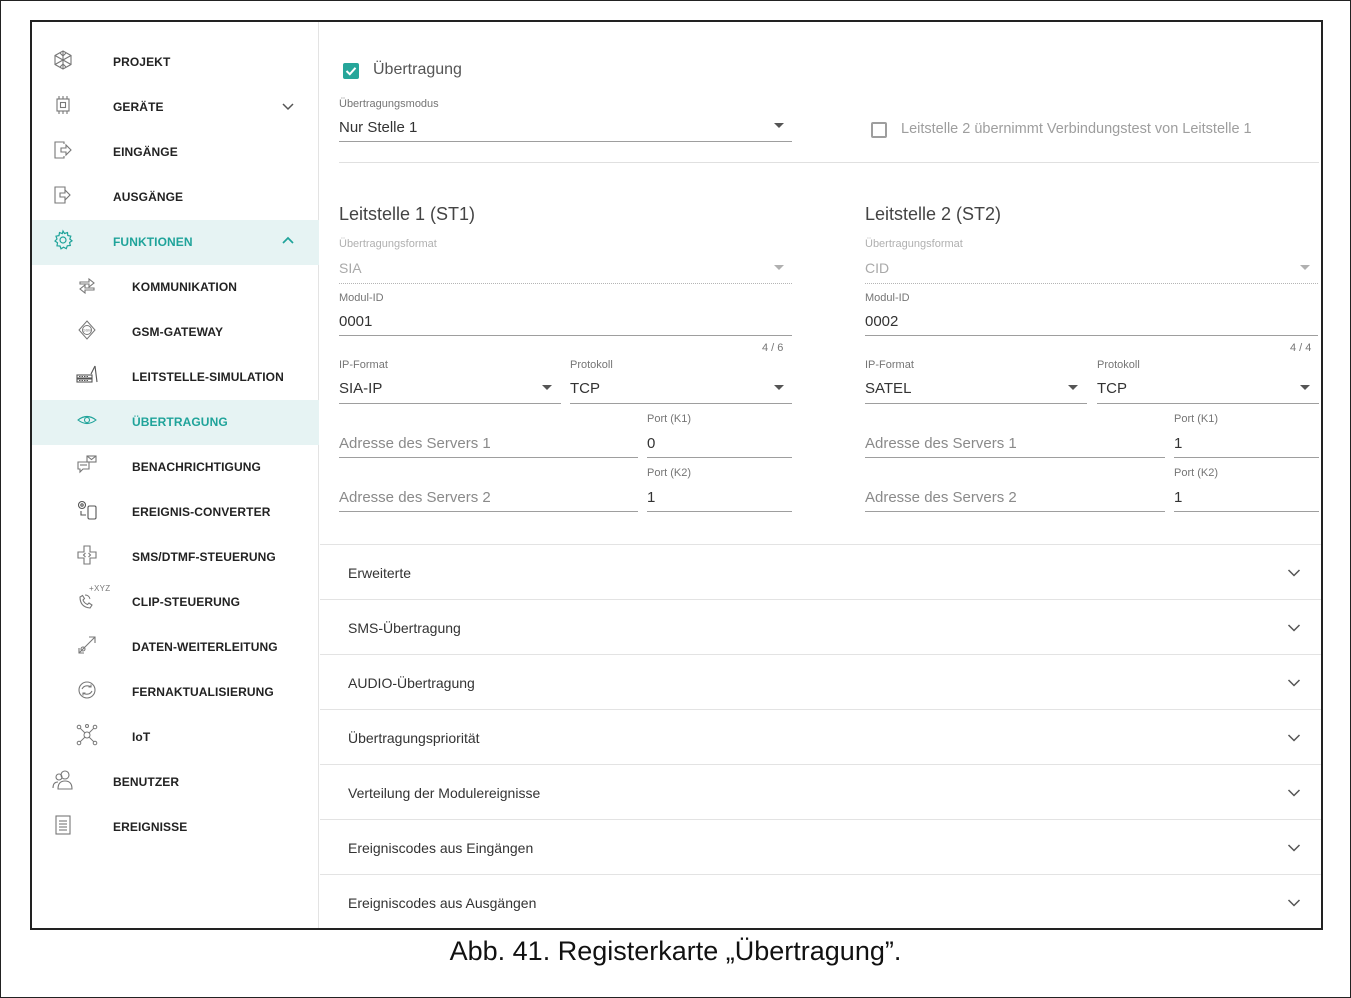  I want to click on sidebar-item-label: BENACHRICHTIGUNG, so click(196, 467).